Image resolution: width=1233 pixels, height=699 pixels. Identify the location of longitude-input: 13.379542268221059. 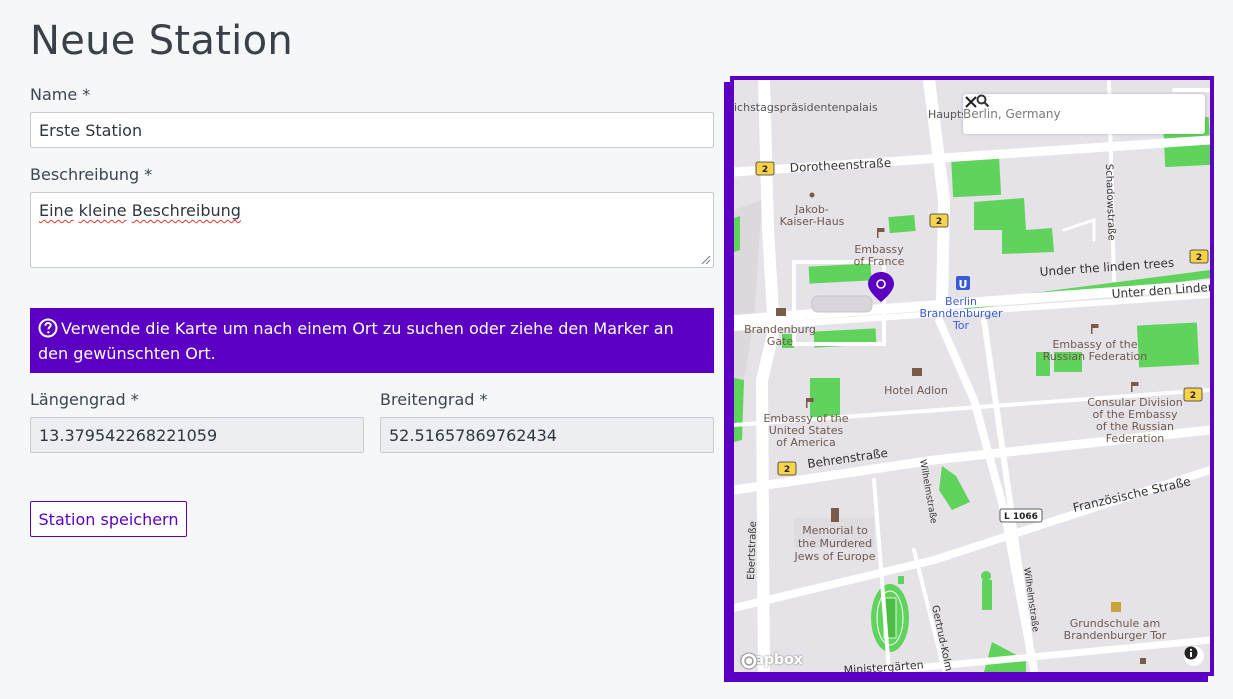
(197, 435).